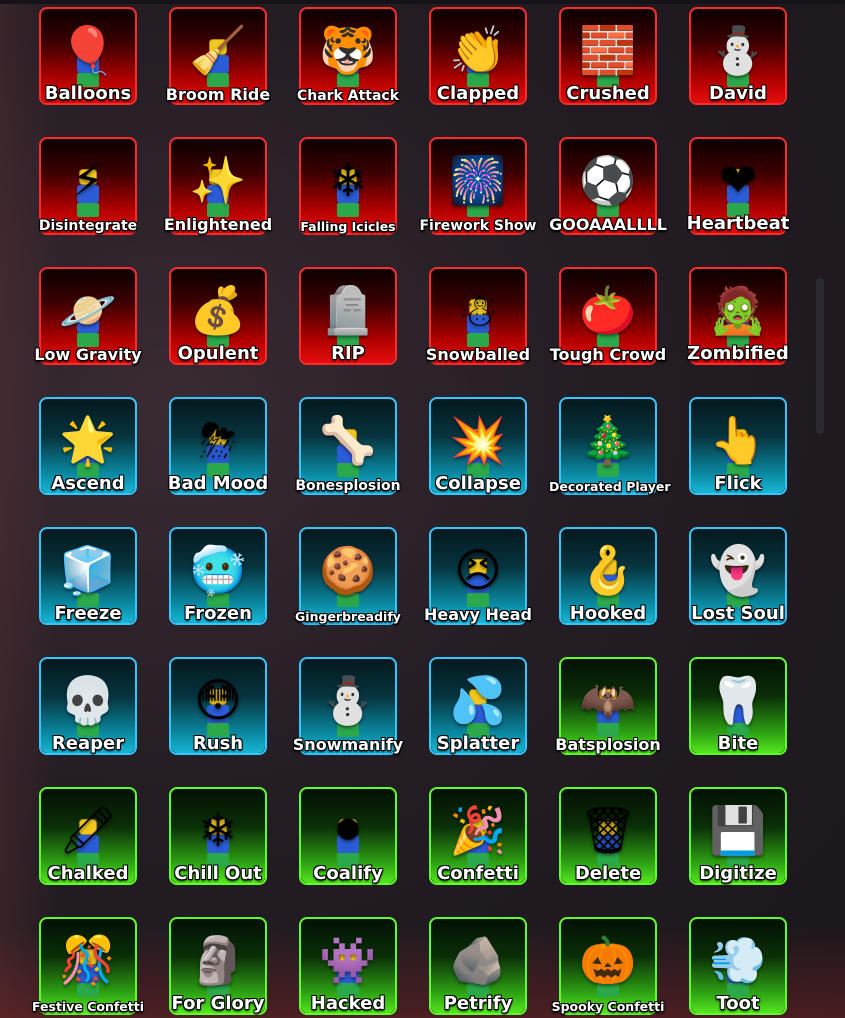 The height and width of the screenshot is (1018, 845). What do you see at coordinates (608, 613) in the screenshot?
I see `emote-label: Hooked` at bounding box center [608, 613].